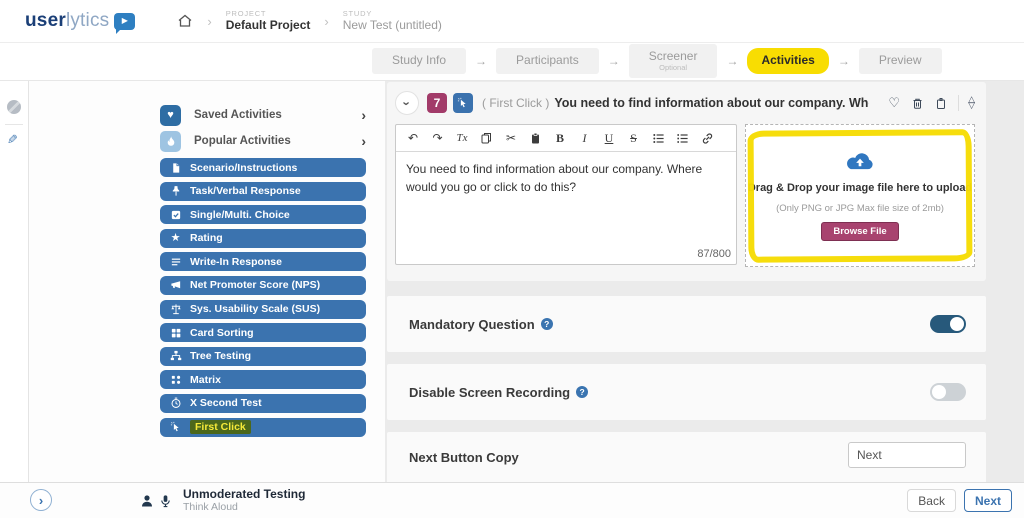 Image resolution: width=1024 pixels, height=518 pixels. I want to click on next-button-copy-input, so click(907, 455).